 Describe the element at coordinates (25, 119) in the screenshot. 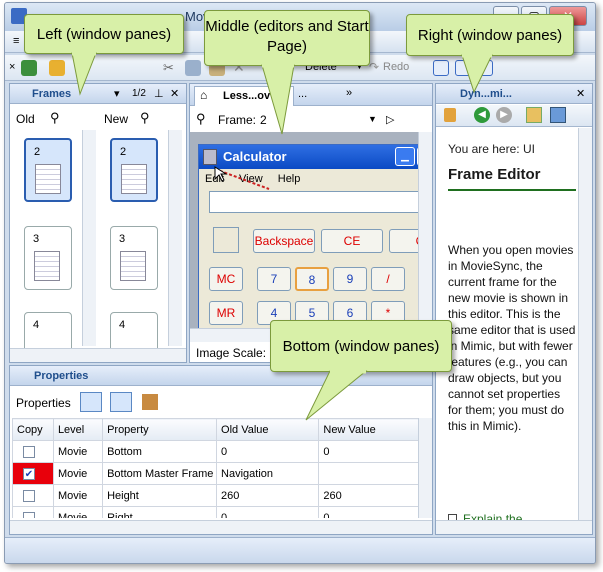

I see `old-label: Old` at that location.